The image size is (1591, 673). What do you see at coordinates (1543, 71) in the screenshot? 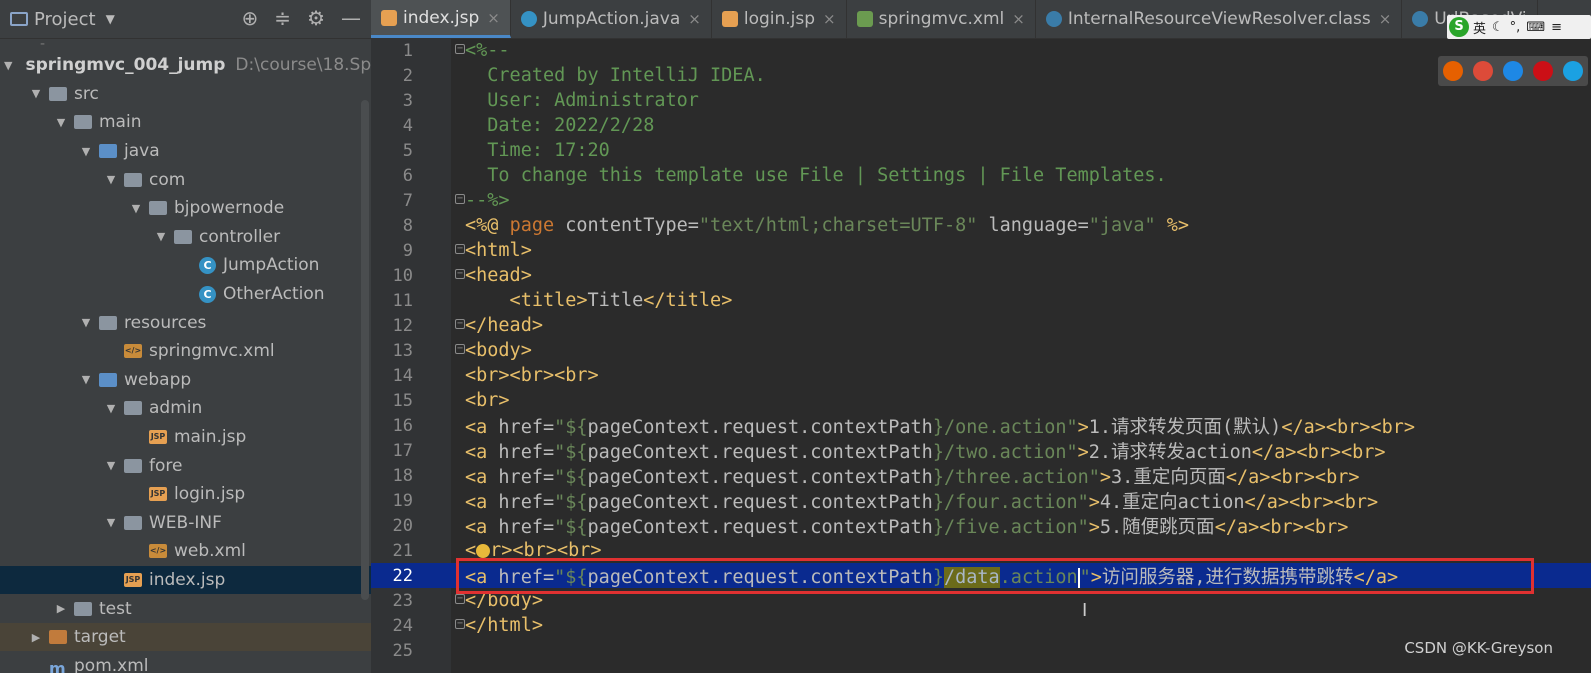
I see `opera-icon` at bounding box center [1543, 71].